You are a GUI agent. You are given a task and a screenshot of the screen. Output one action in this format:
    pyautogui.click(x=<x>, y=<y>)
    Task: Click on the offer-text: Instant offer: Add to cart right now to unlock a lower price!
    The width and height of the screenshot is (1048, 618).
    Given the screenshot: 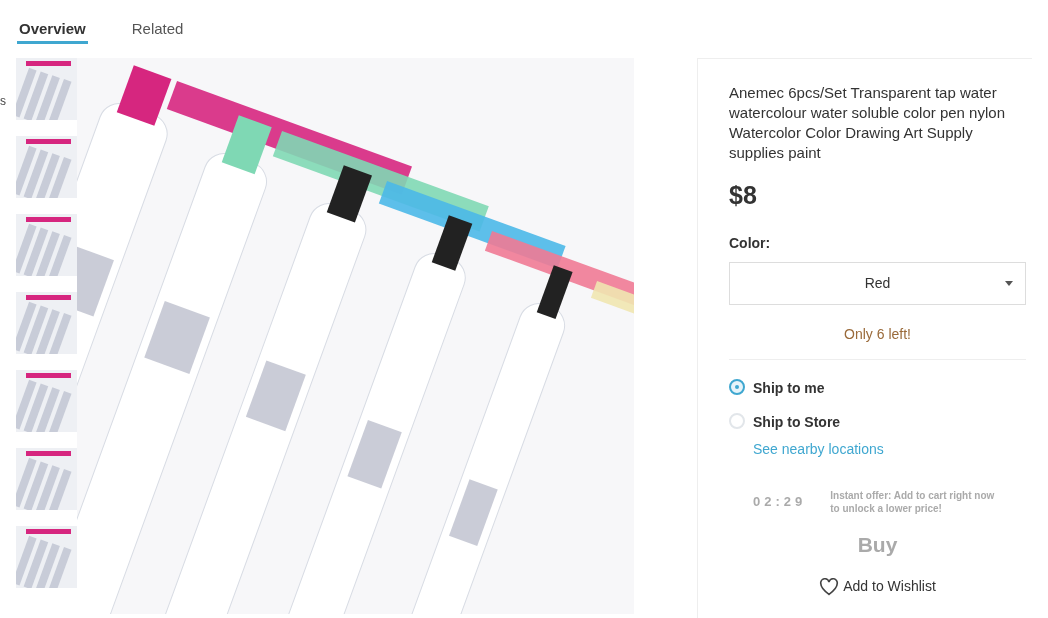 What is the action you would take?
    pyautogui.click(x=913, y=501)
    